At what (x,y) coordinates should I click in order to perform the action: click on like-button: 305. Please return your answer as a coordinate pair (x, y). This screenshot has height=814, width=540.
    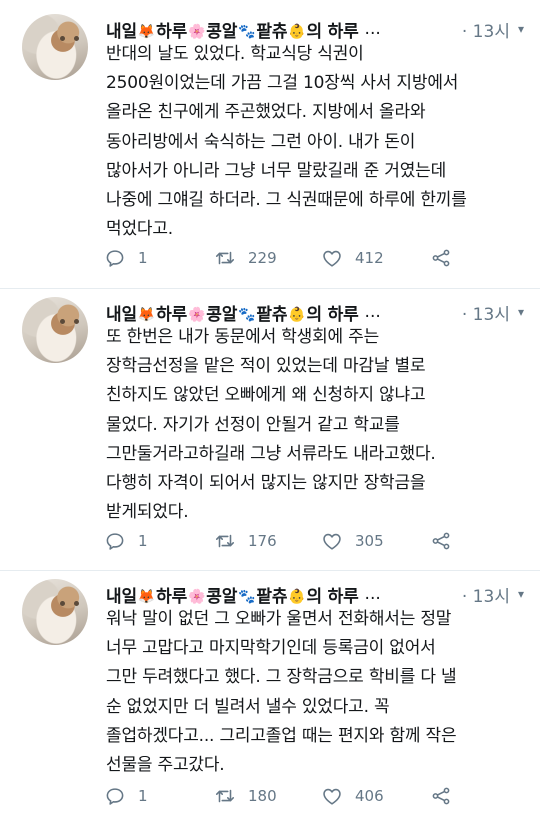
    Looking at the image, I should click on (375, 541).